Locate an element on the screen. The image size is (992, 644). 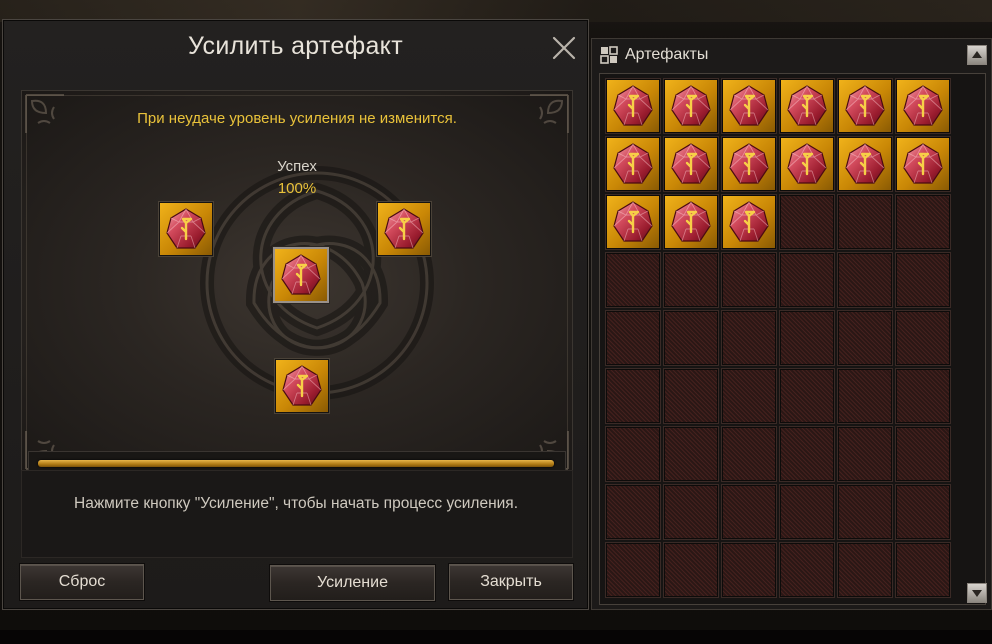
reset-button: Сброс is located at coordinates (82, 582).